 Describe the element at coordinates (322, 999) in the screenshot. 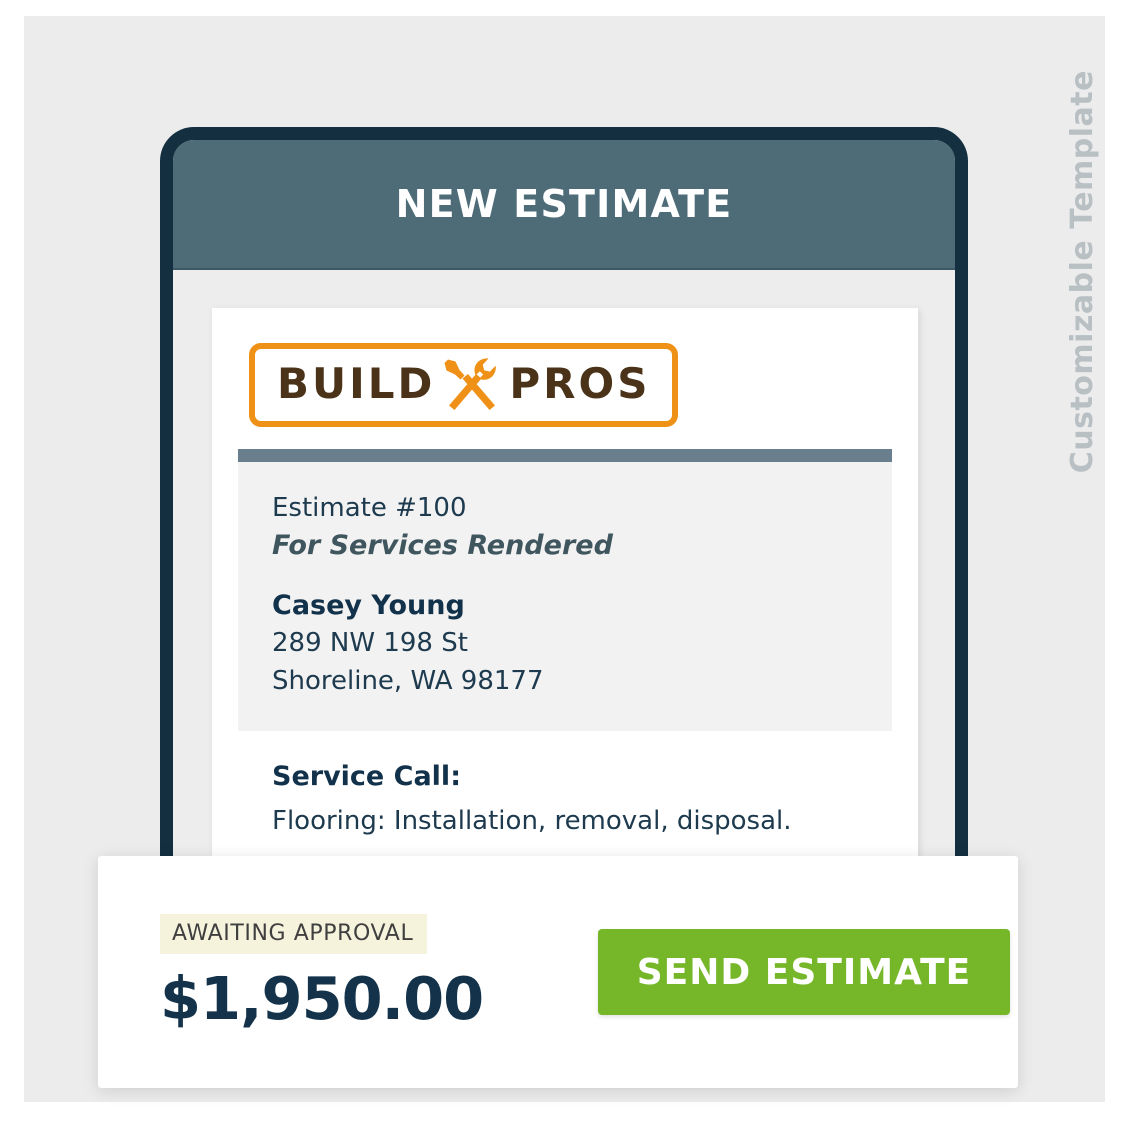

I see `estimate-total-amount: $1,950.00` at that location.